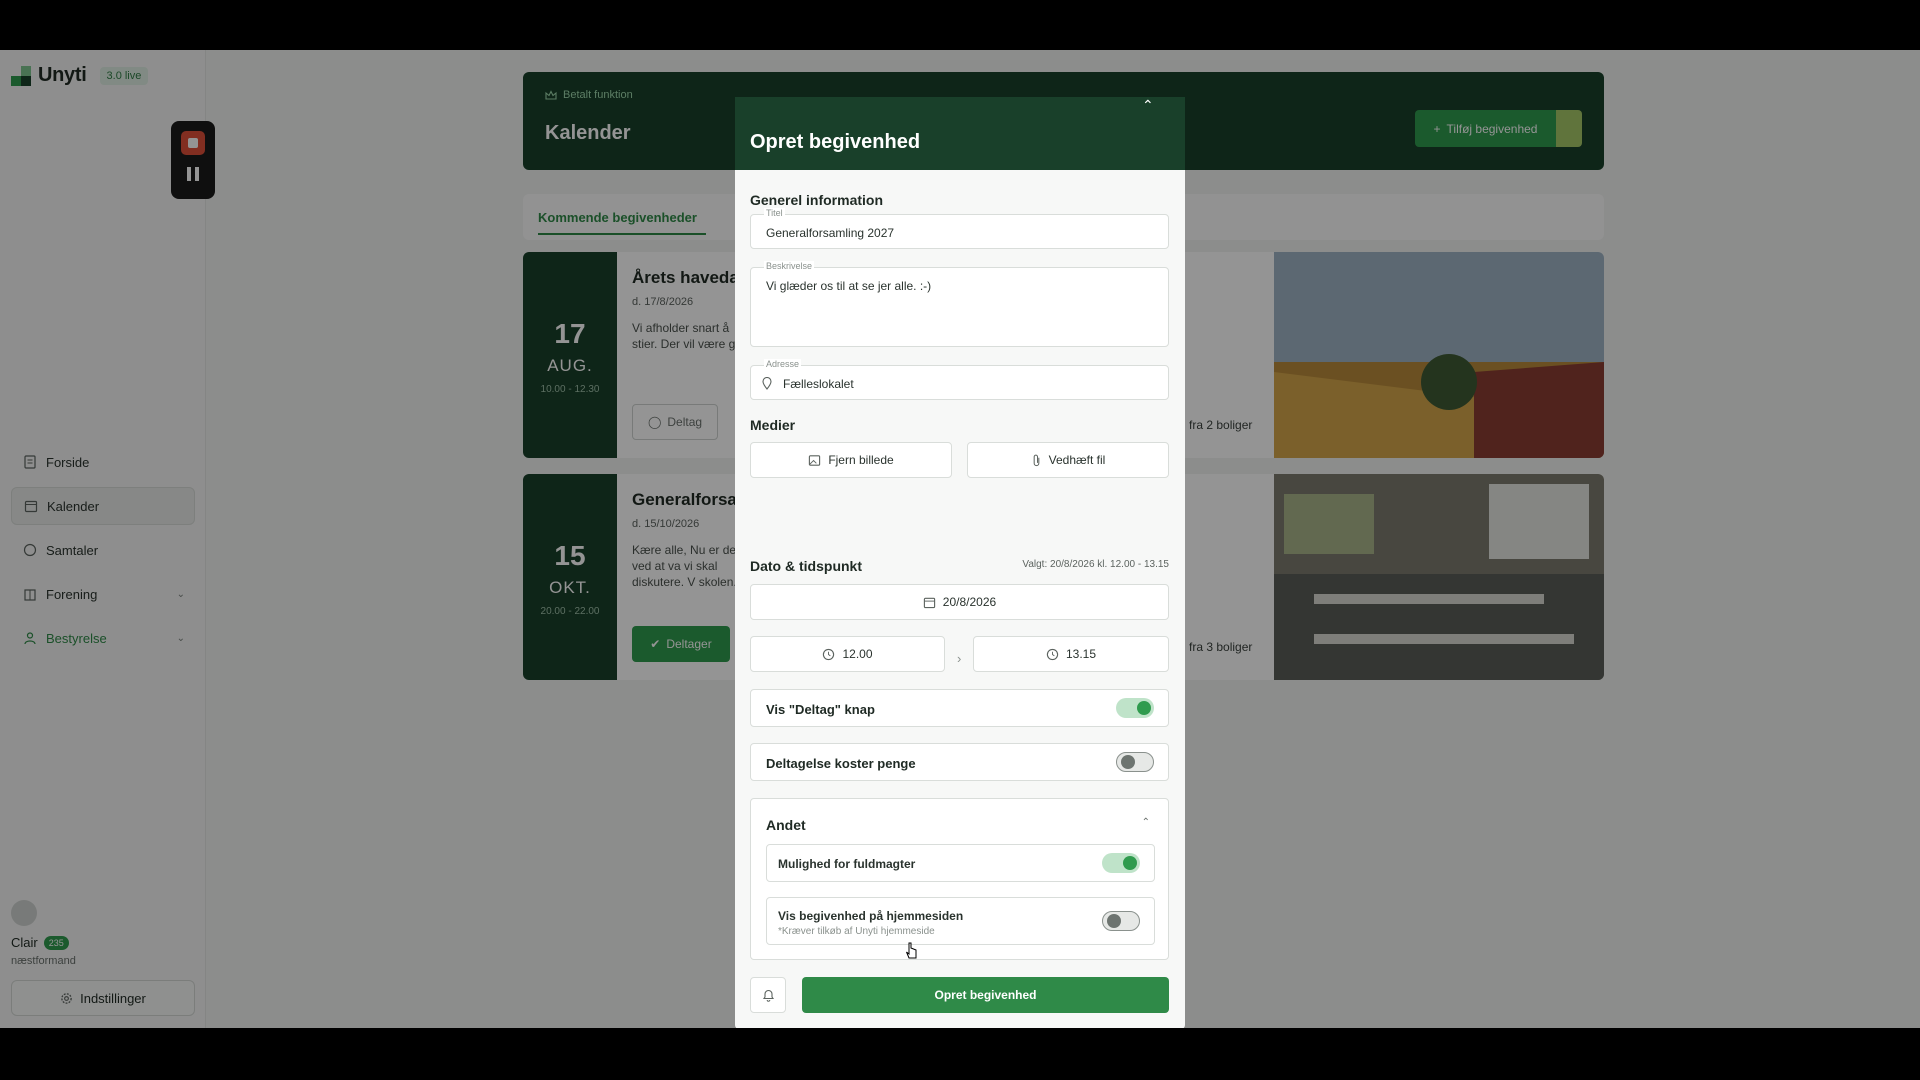 This screenshot has width=1920, height=1080. Describe the element at coordinates (856, 931) in the screenshot. I see `website-note: *Kræver tilkøb af Unyti hjemmeside` at that location.